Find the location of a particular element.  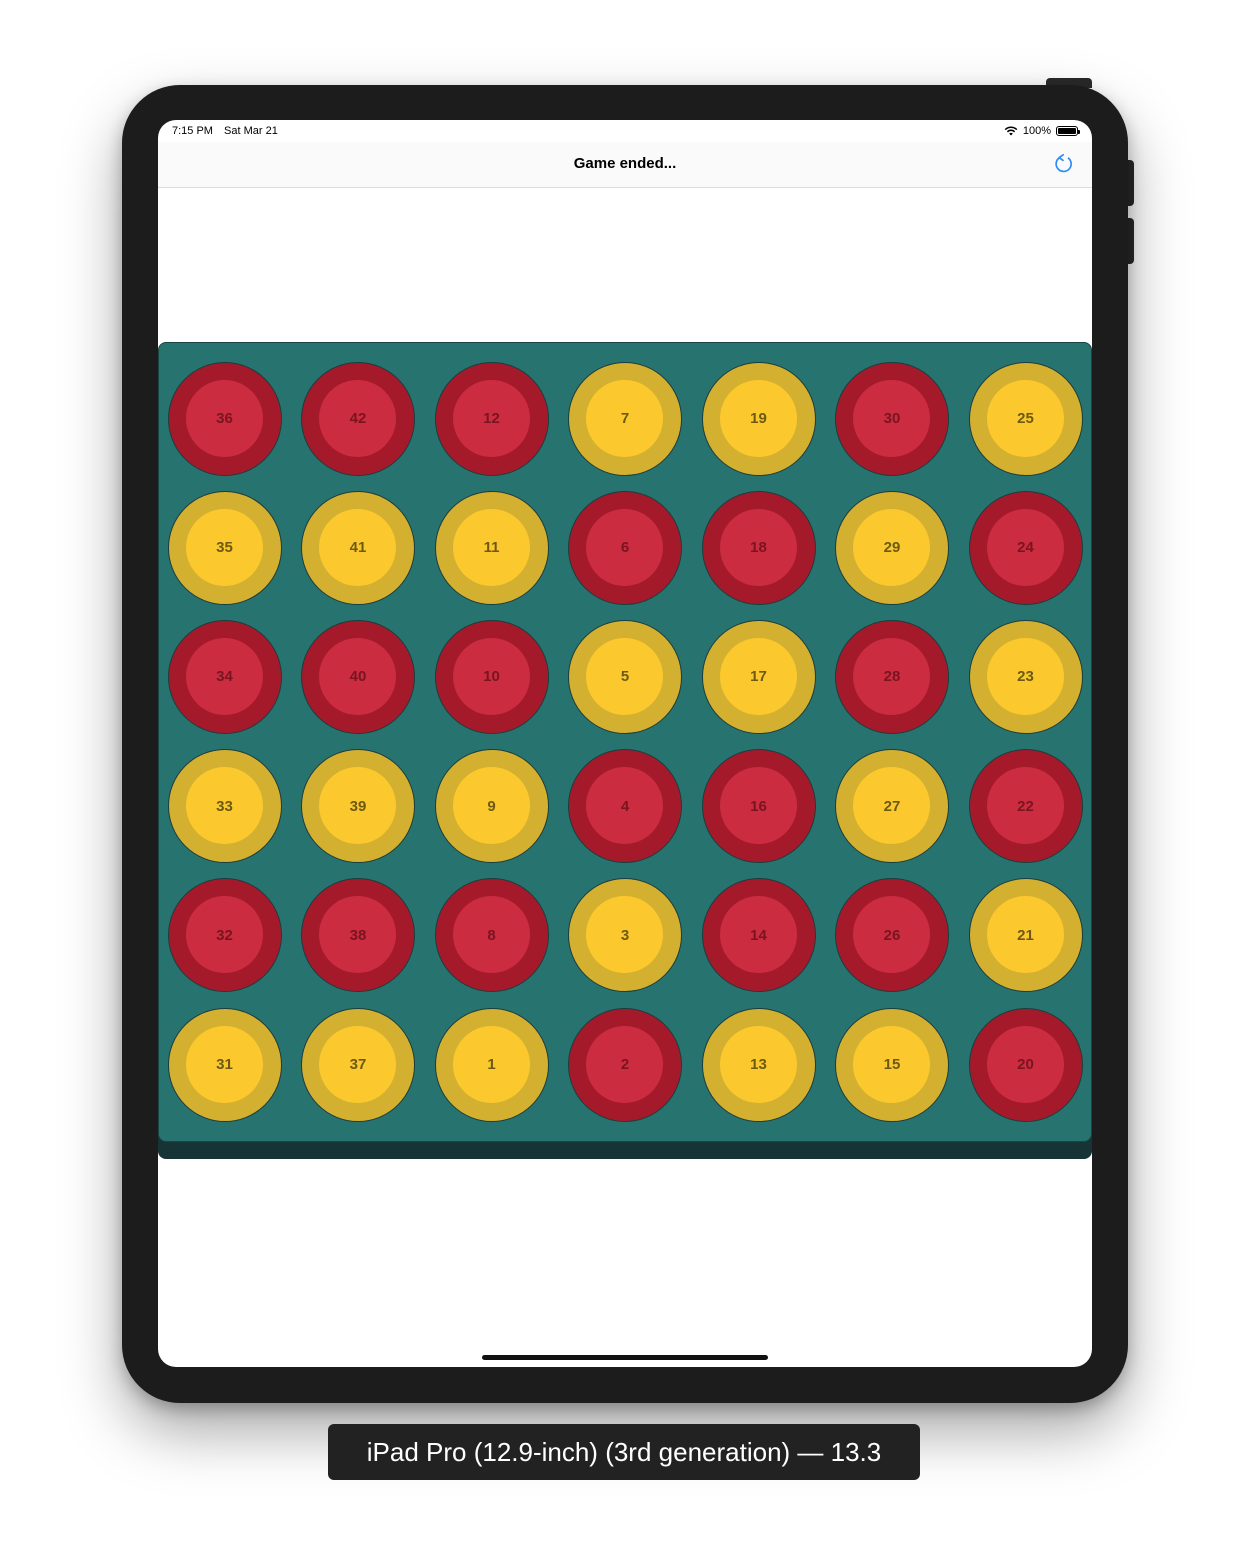

status-date: Sat Mar 21 is located at coordinates (251, 131).